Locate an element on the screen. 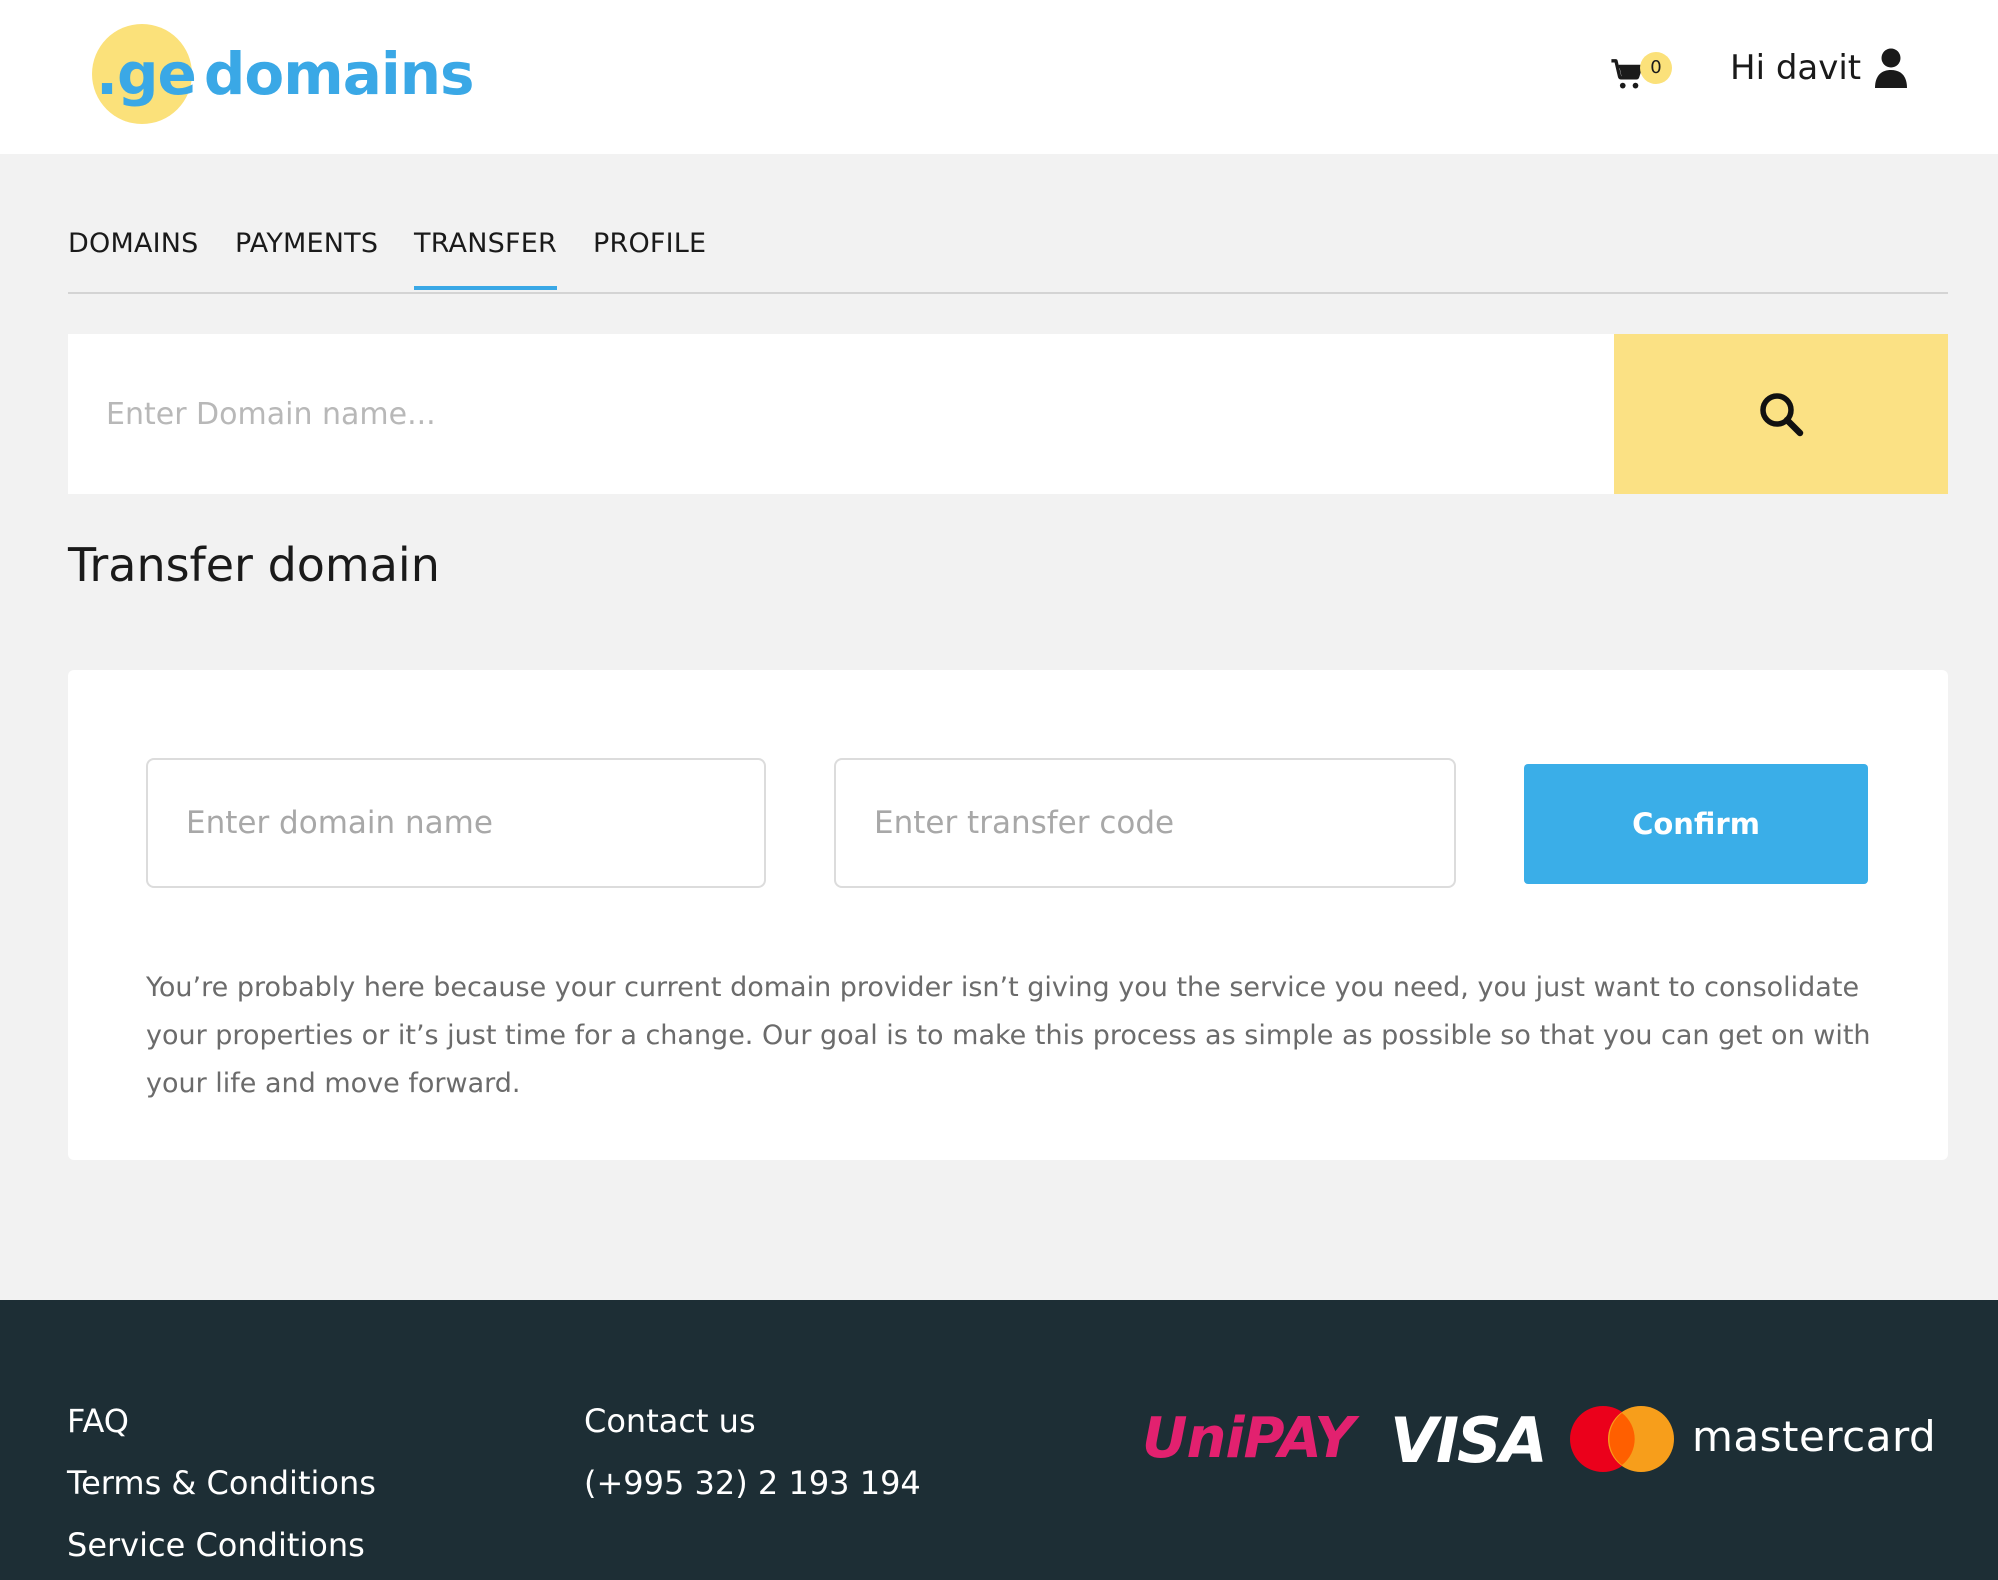 The width and height of the screenshot is (1998, 1580). user-icon is located at coordinates (1891, 68).